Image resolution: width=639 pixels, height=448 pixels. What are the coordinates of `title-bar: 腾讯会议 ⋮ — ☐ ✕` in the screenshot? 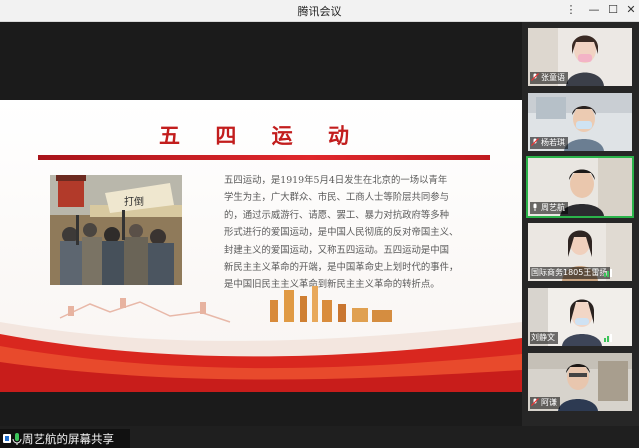 It's located at (319, 11).